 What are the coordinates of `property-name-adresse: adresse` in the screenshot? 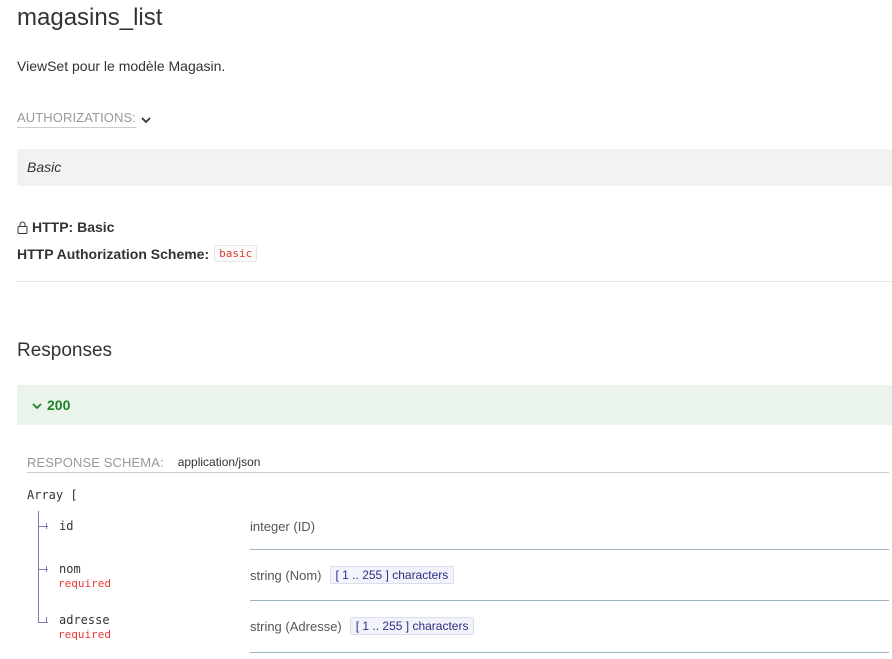 It's located at (84, 620).